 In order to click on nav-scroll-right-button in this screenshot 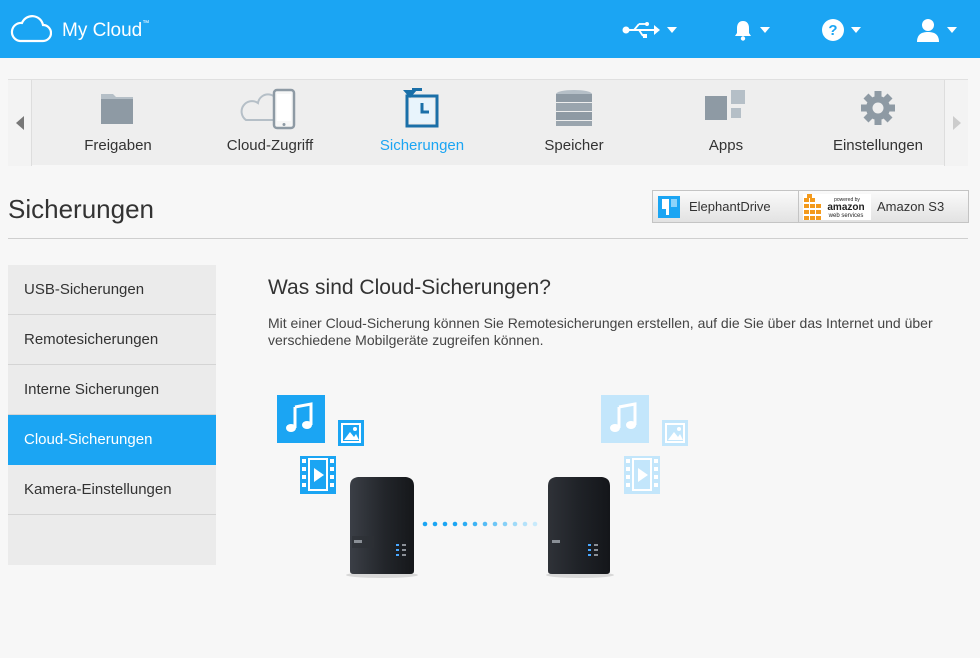, I will do `click(956, 123)`.